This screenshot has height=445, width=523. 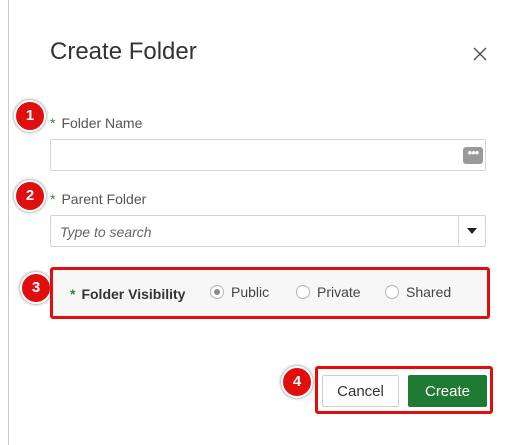 What do you see at coordinates (404, 390) in the screenshot?
I see `dialog-actions: Cancel Create` at bounding box center [404, 390].